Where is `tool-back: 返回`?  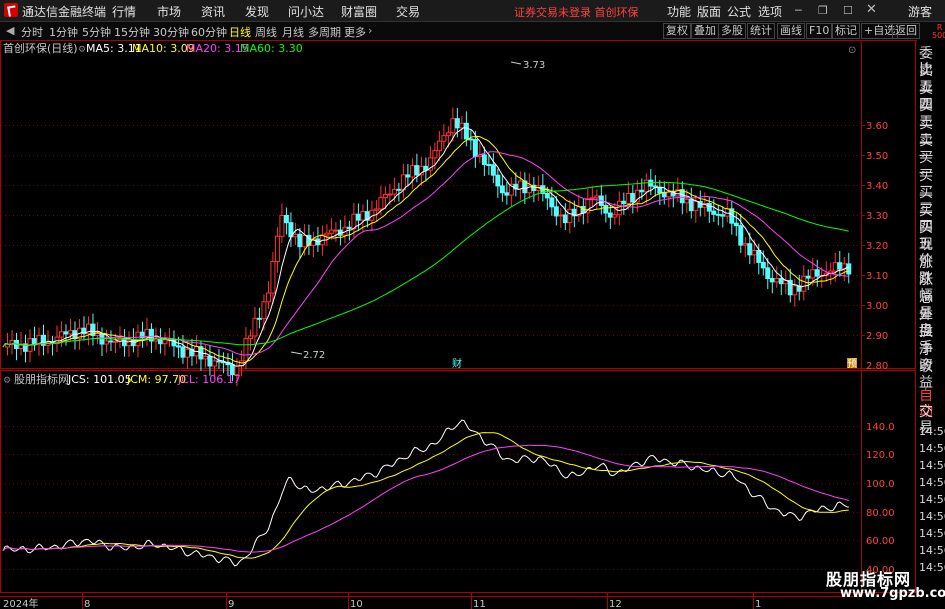
tool-back: 返回 is located at coordinates (906, 31).